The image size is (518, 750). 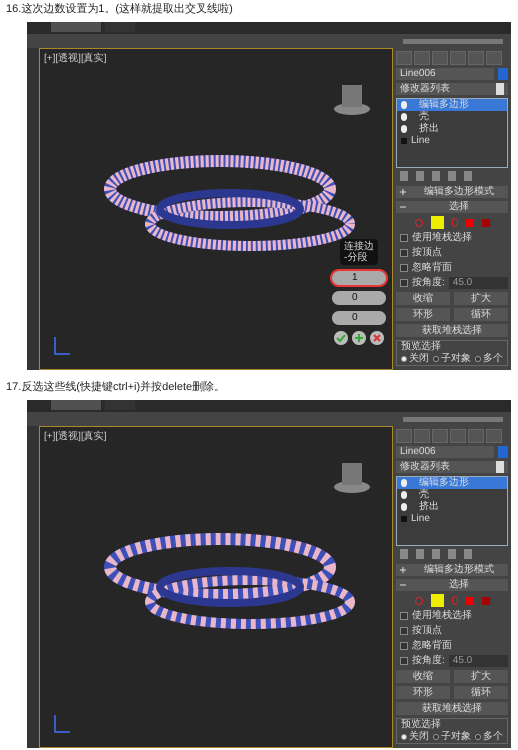 What do you see at coordinates (119, 9) in the screenshot?
I see `step-caption: 16.这次边数设置为1。(这样就提取出交叉线啦)` at bounding box center [119, 9].